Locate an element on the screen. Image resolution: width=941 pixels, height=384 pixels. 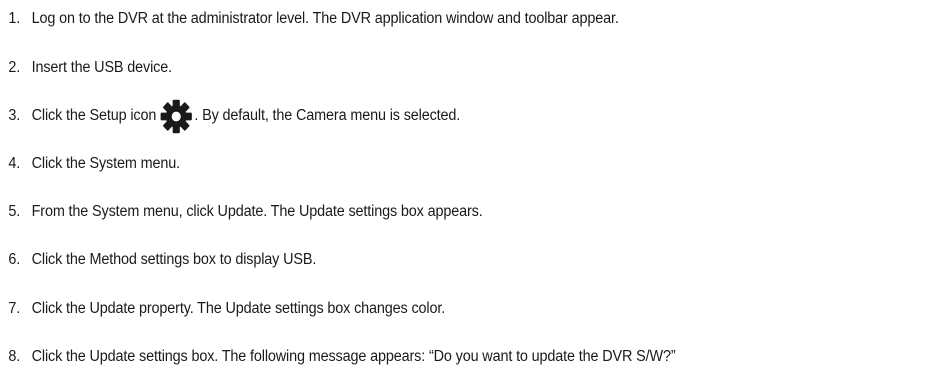
step-number: 1. is located at coordinates (14, 18).